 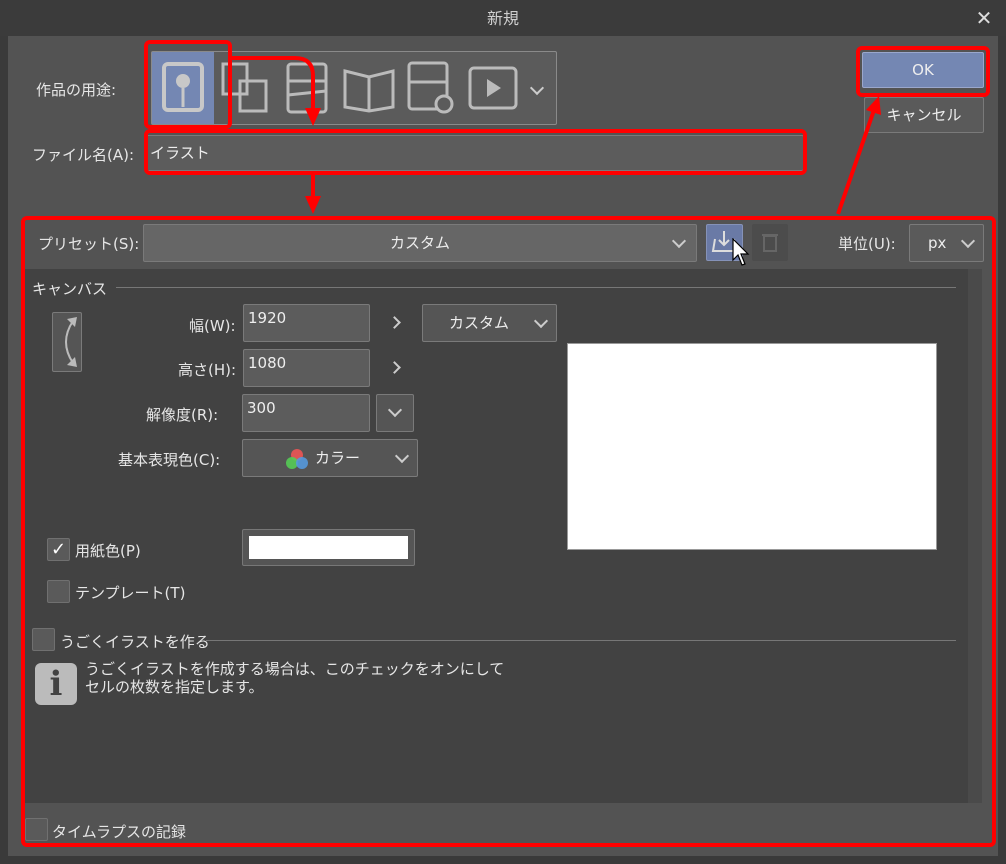 I want to click on annotation-arrows, so click(x=556, y=135).